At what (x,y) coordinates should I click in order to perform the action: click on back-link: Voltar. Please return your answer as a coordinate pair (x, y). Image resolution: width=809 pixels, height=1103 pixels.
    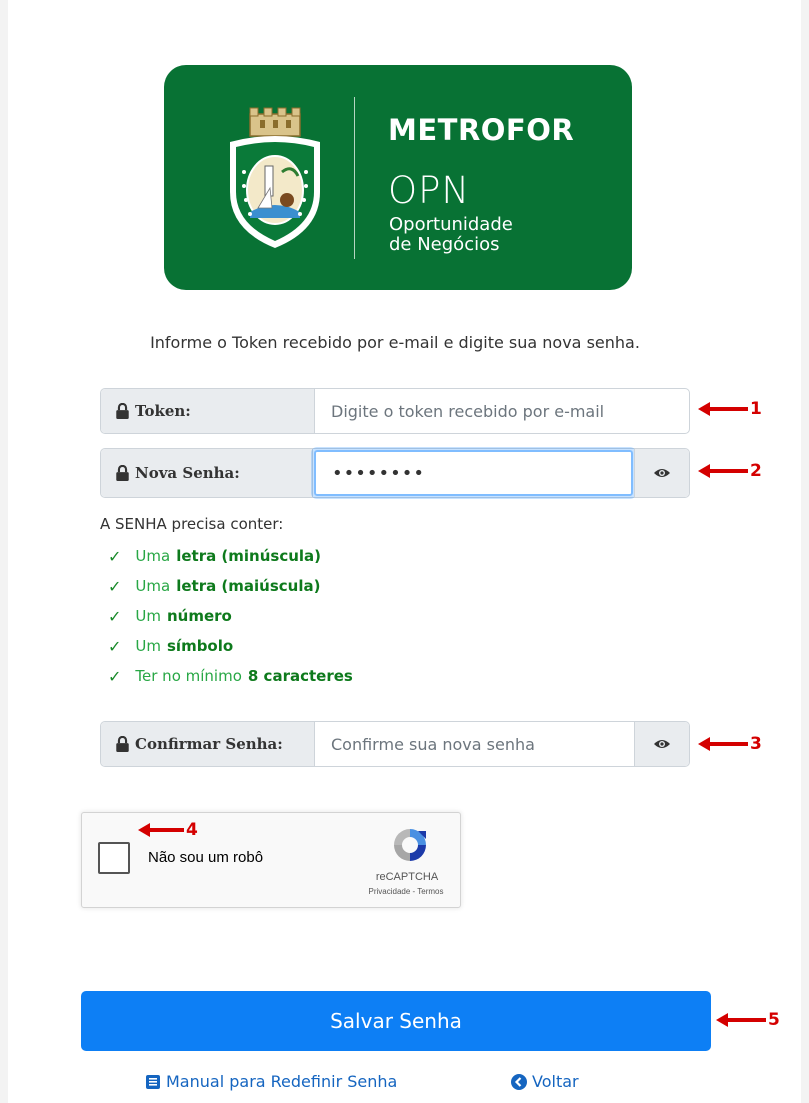
    Looking at the image, I should click on (545, 1081).